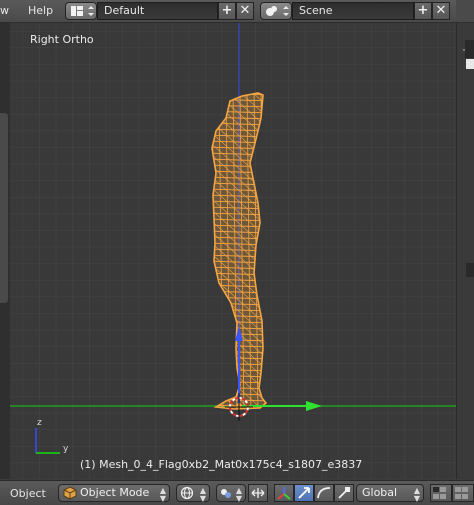 The image size is (474, 505). I want to click on remove-screen-button: ✕, so click(245, 11).